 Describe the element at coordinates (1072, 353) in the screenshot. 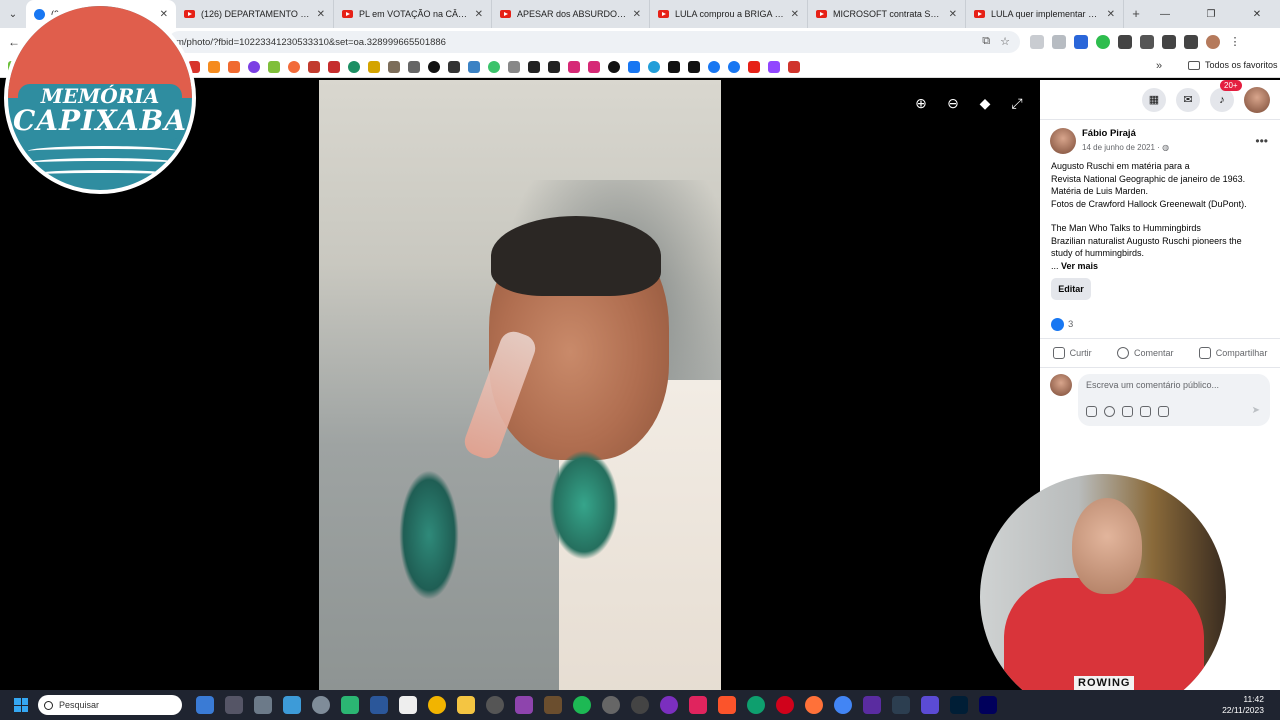

I see `like-button: Curtir` at that location.